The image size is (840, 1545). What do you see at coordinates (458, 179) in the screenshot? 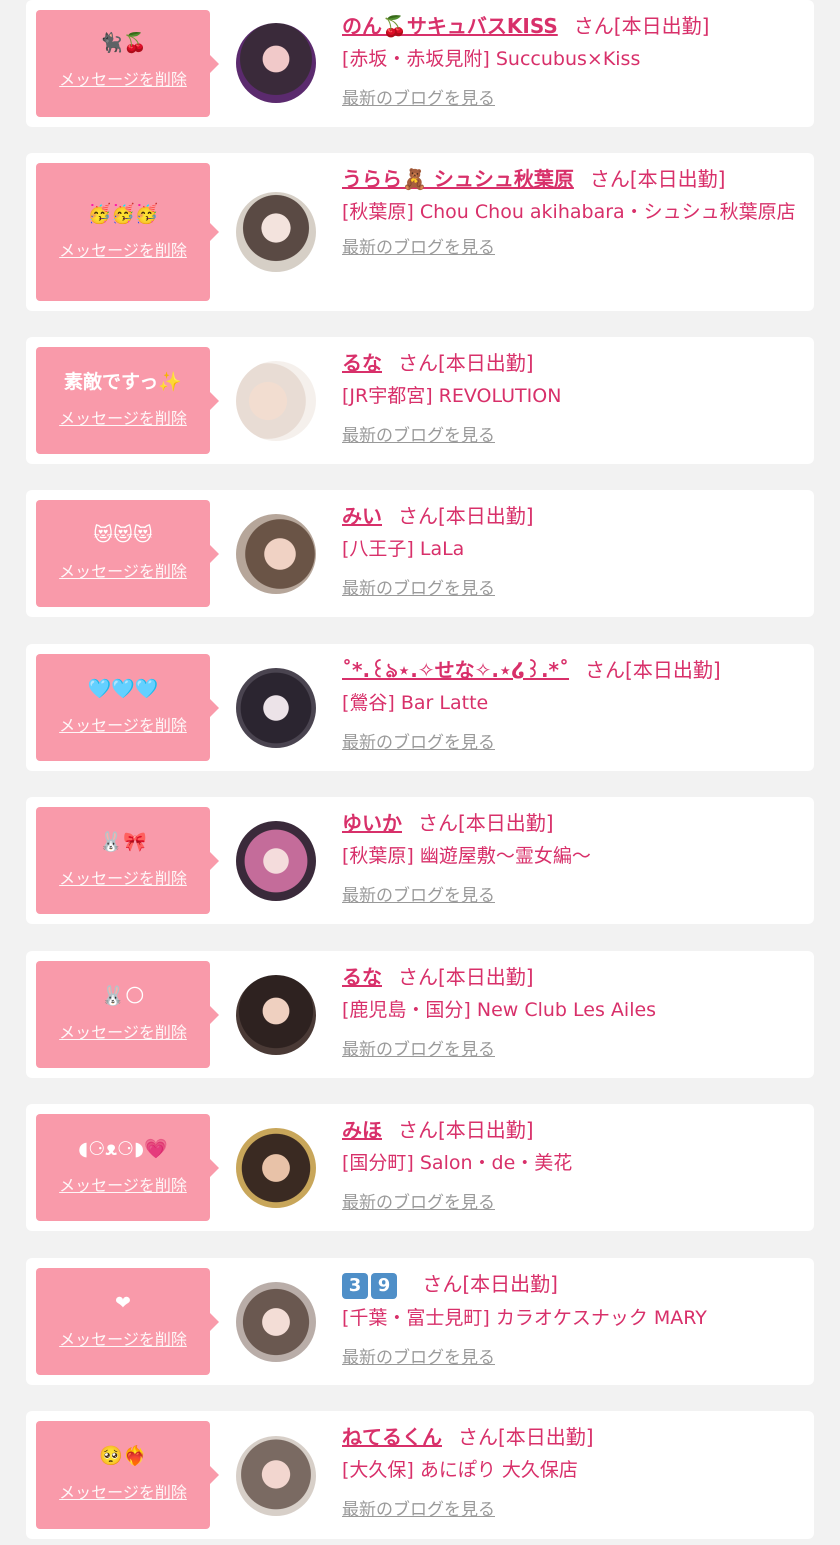
I see `cast-name-link: うらら🧸 シュシュ秋葉原` at bounding box center [458, 179].